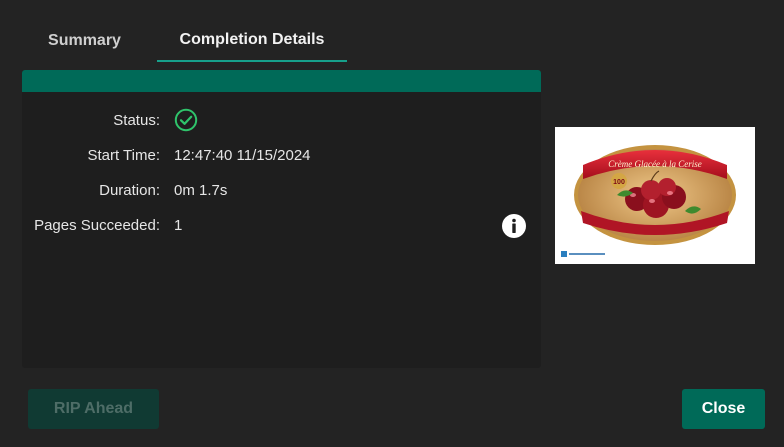  What do you see at coordinates (93, 409) in the screenshot?
I see `rip-ahead-button: RIP Ahead` at bounding box center [93, 409].